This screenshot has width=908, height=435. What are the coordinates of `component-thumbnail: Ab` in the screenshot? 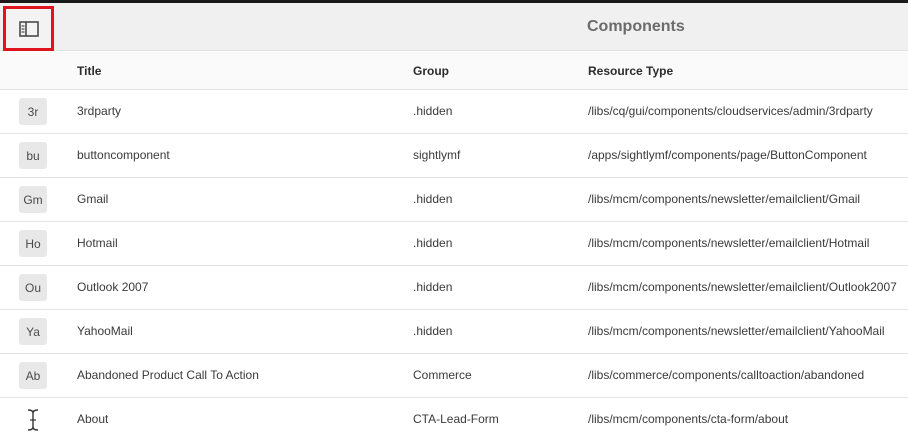 It's located at (33, 375).